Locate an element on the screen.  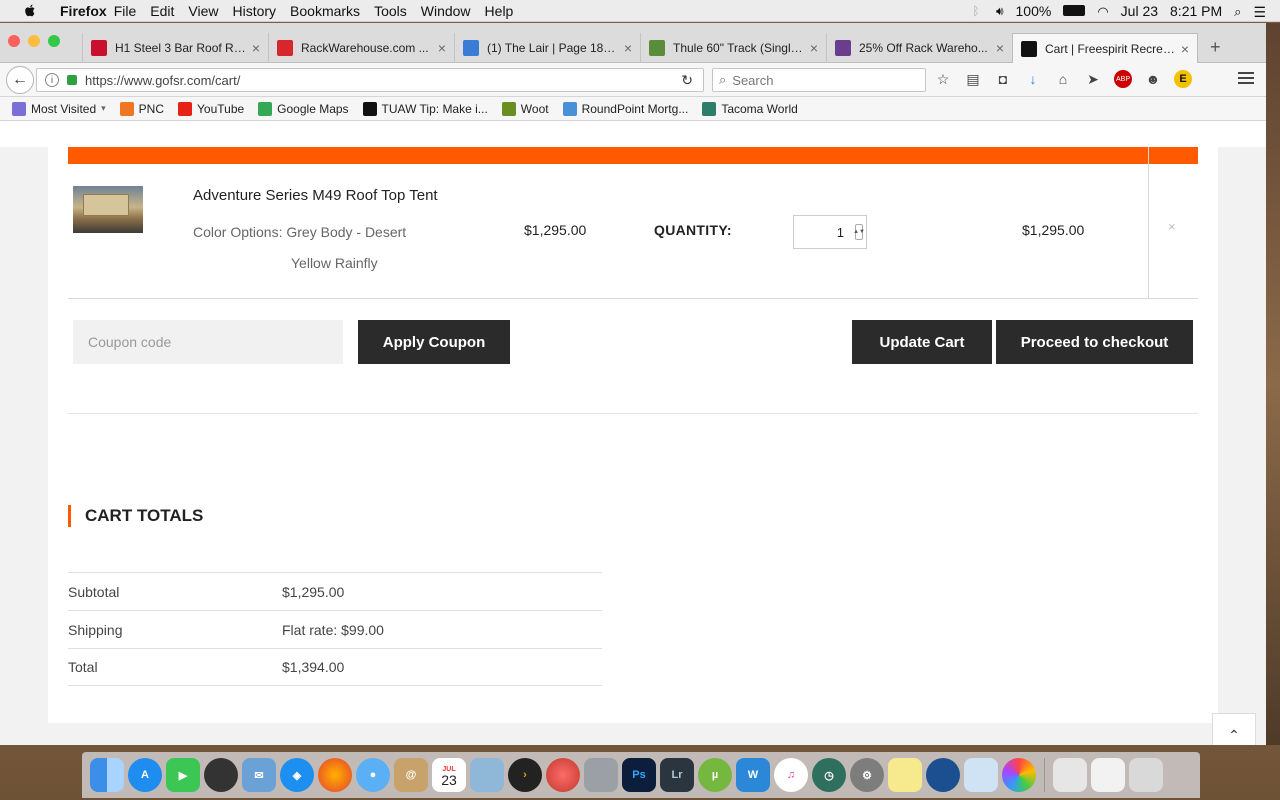
docx-stack-icon is located at coordinates (1108, 775).